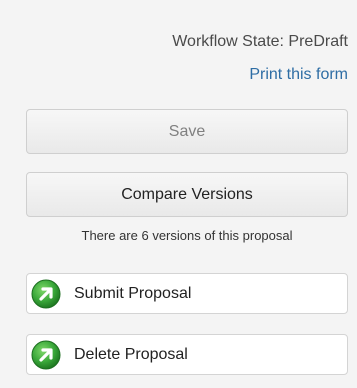 This screenshot has width=357, height=388. Describe the element at coordinates (260, 41) in the screenshot. I see `workflow-state-label: Workflow State: PreDraft` at that location.